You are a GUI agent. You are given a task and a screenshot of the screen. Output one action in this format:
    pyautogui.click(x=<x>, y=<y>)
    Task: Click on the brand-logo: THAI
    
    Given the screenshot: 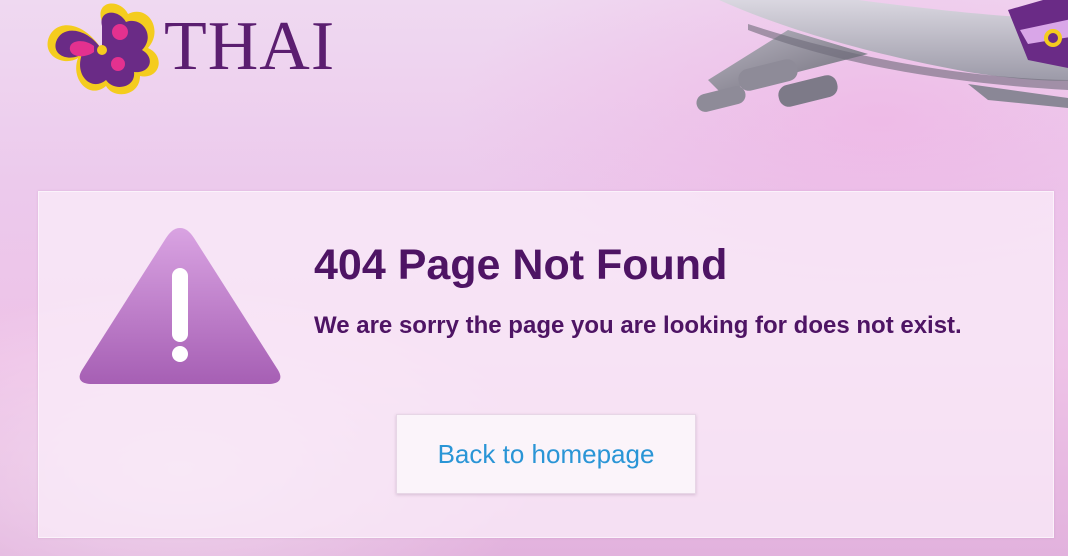 What is the action you would take?
    pyautogui.click(x=189, y=50)
    